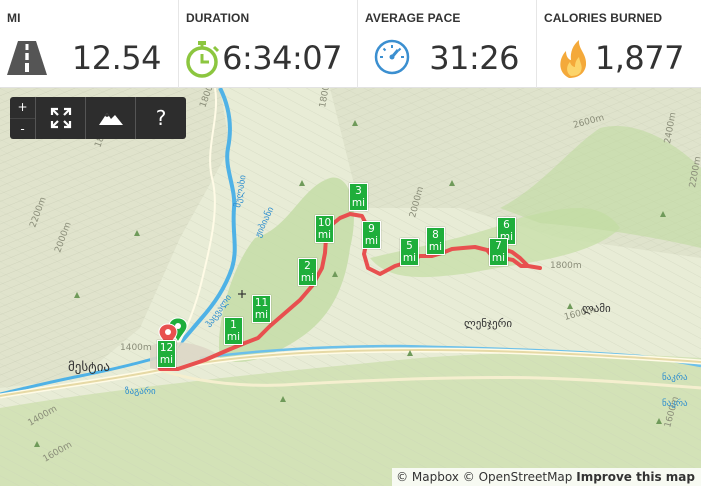  I want to click on place-lami: ლამი, so click(596, 308).